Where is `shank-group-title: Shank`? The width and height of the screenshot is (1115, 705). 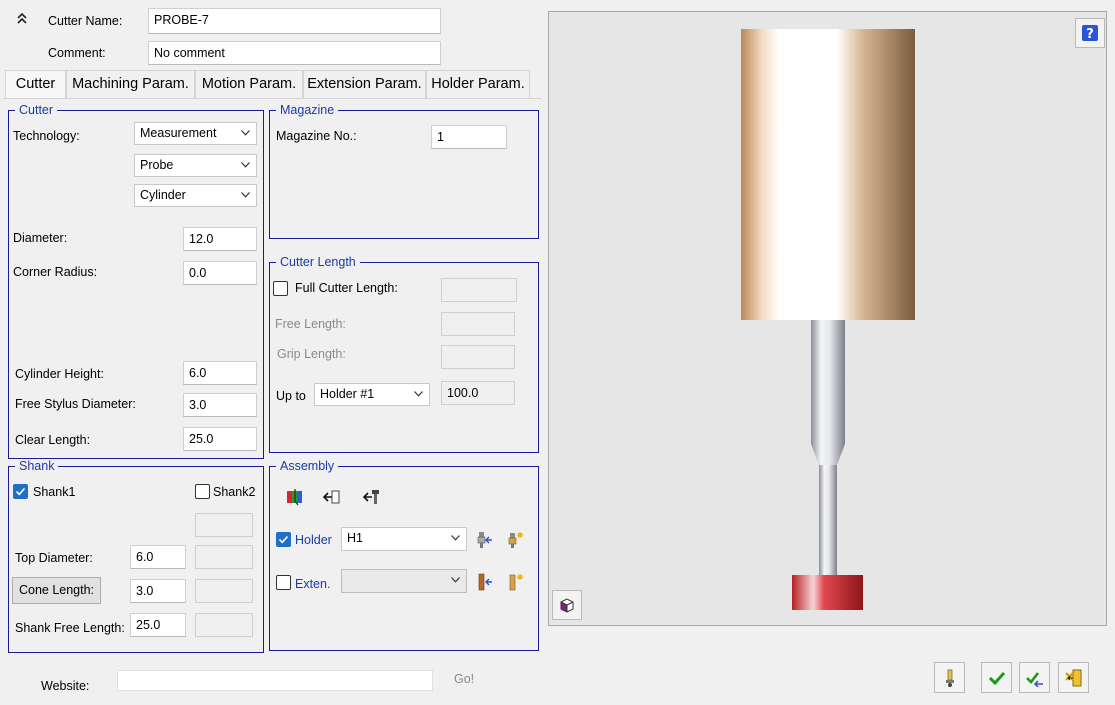
shank-group-title: Shank is located at coordinates (37, 466).